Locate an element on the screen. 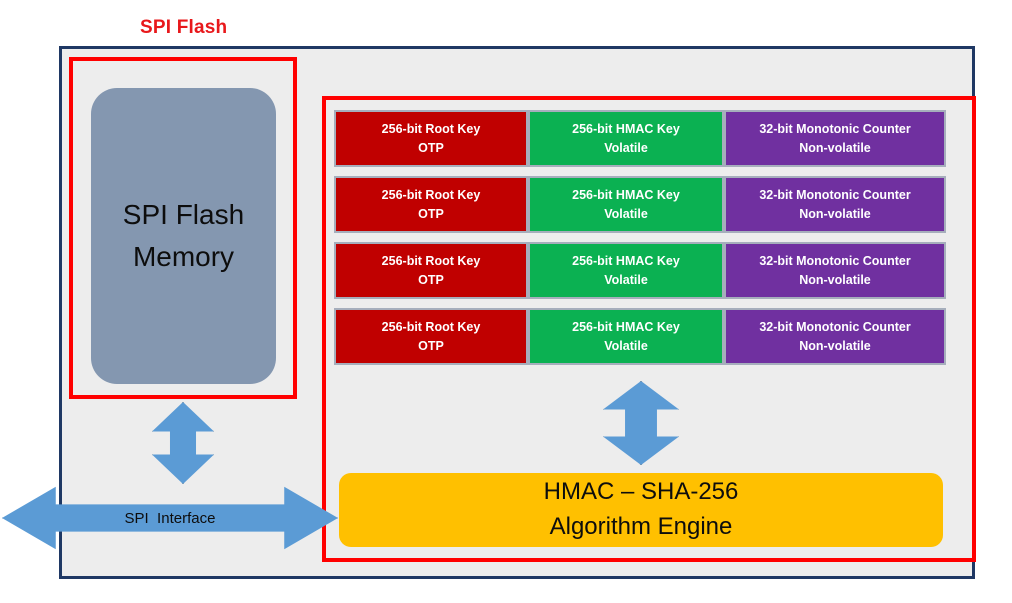  hmac-engine-line2: Algorithm Engine is located at coordinates (641, 526).